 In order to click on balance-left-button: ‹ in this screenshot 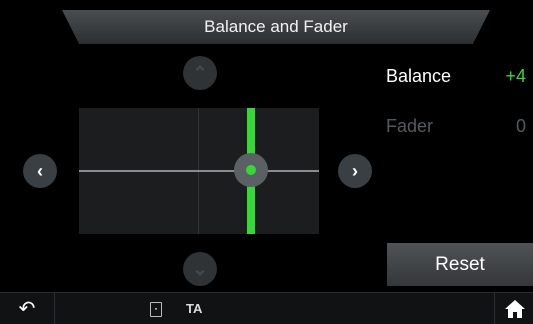, I will do `click(40, 171)`.